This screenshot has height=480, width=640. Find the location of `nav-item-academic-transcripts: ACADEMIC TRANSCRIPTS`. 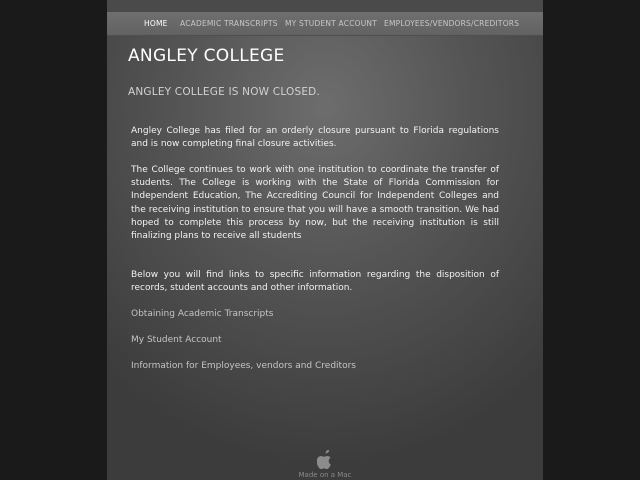

nav-item-academic-transcripts: ACADEMIC TRANSCRIPTS is located at coordinates (229, 23).